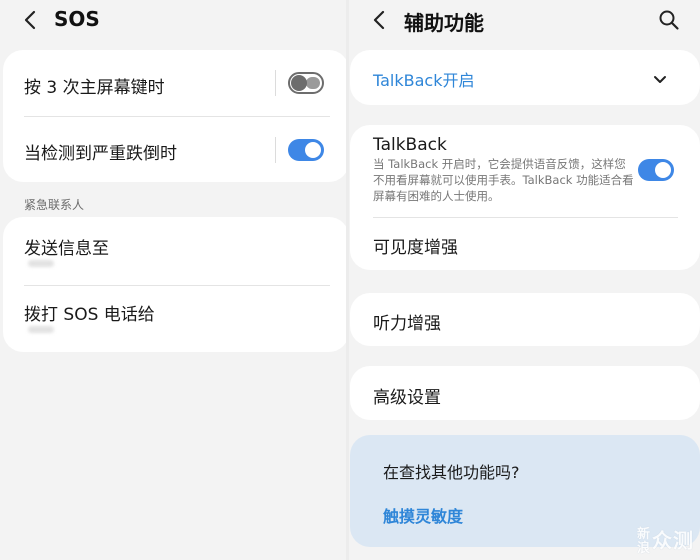 This screenshot has width=700, height=560. Describe the element at coordinates (306, 83) in the screenshot. I see `triple-press-toggle` at that location.